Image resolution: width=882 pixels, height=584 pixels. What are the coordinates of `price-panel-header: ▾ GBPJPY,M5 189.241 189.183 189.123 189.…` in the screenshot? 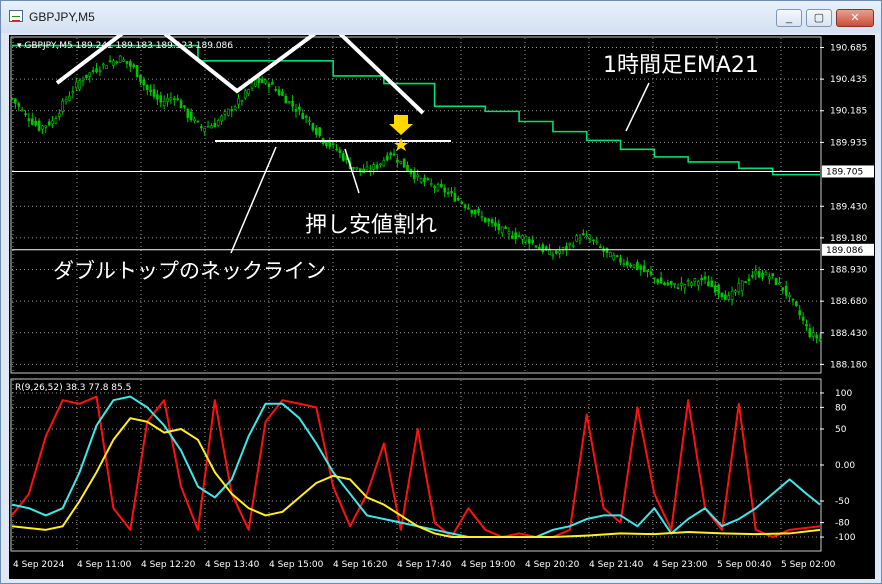 It's located at (125, 46).